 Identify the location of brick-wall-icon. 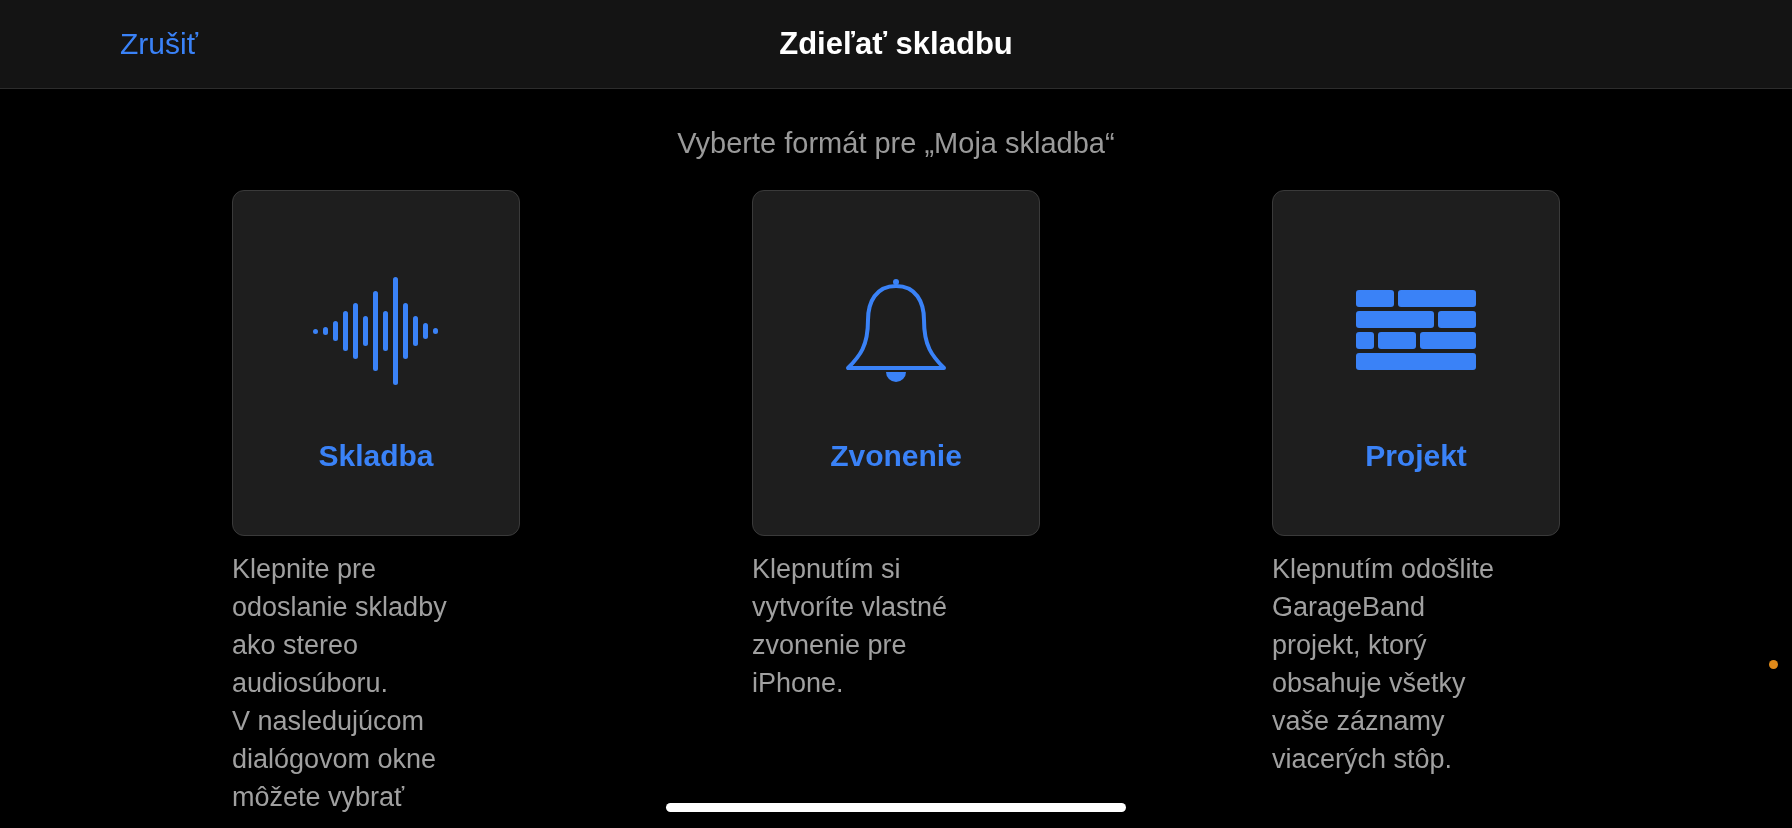
(1416, 331).